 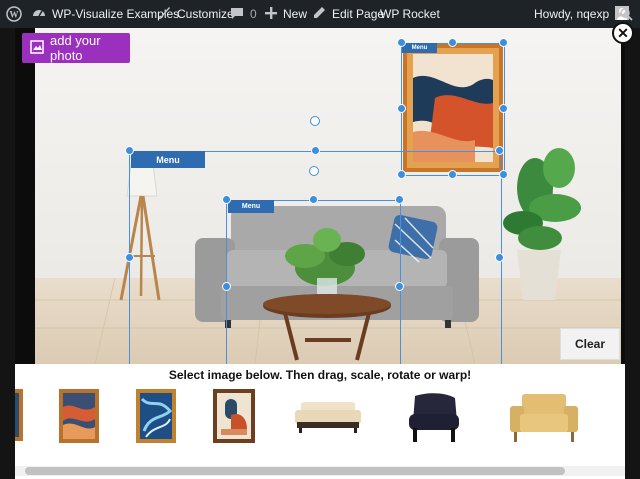 What do you see at coordinates (327, 327) in the screenshot?
I see `coffee-table` at bounding box center [327, 327].